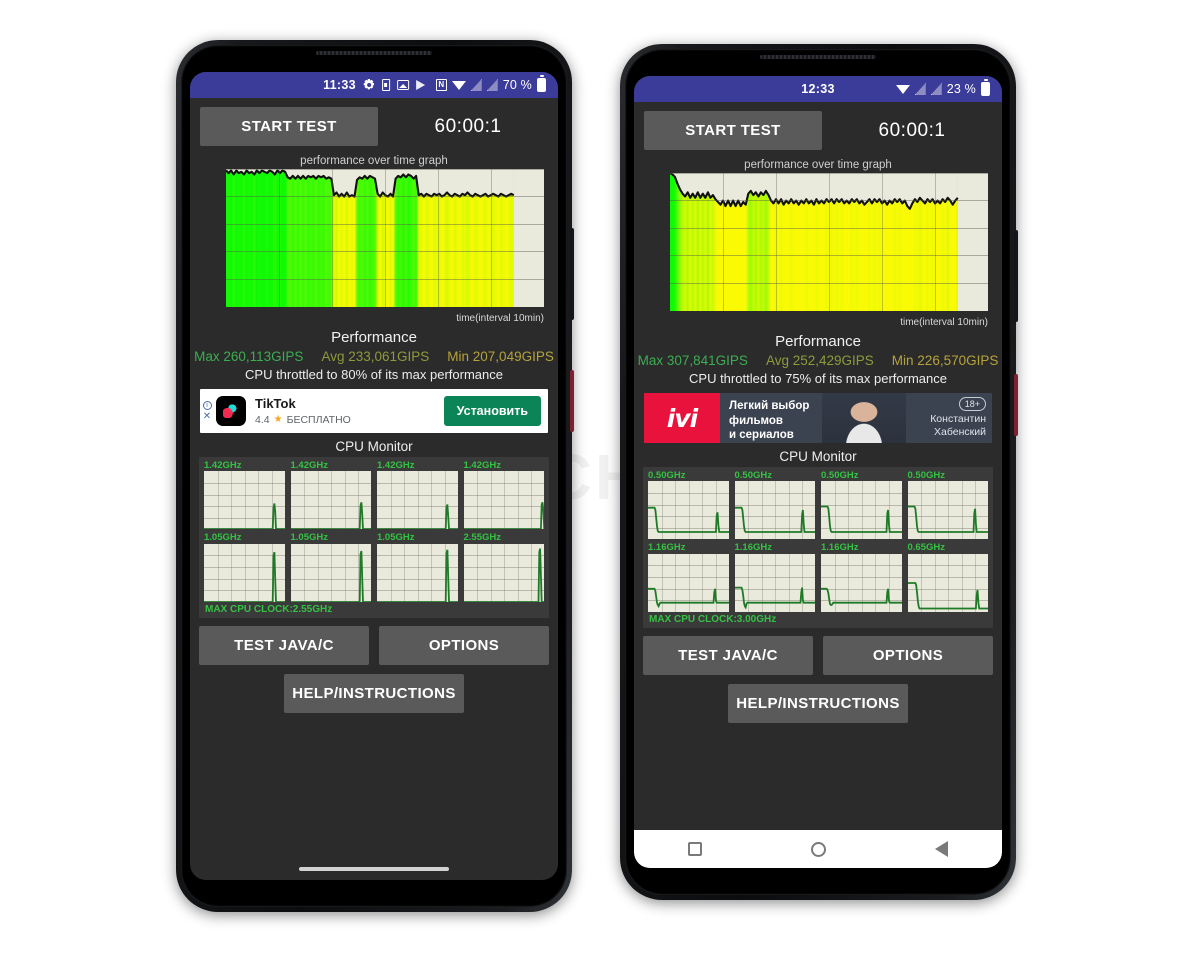 The width and height of the screenshot is (1200, 955). Describe the element at coordinates (374, 337) in the screenshot. I see `performance-heading: Performance` at that location.